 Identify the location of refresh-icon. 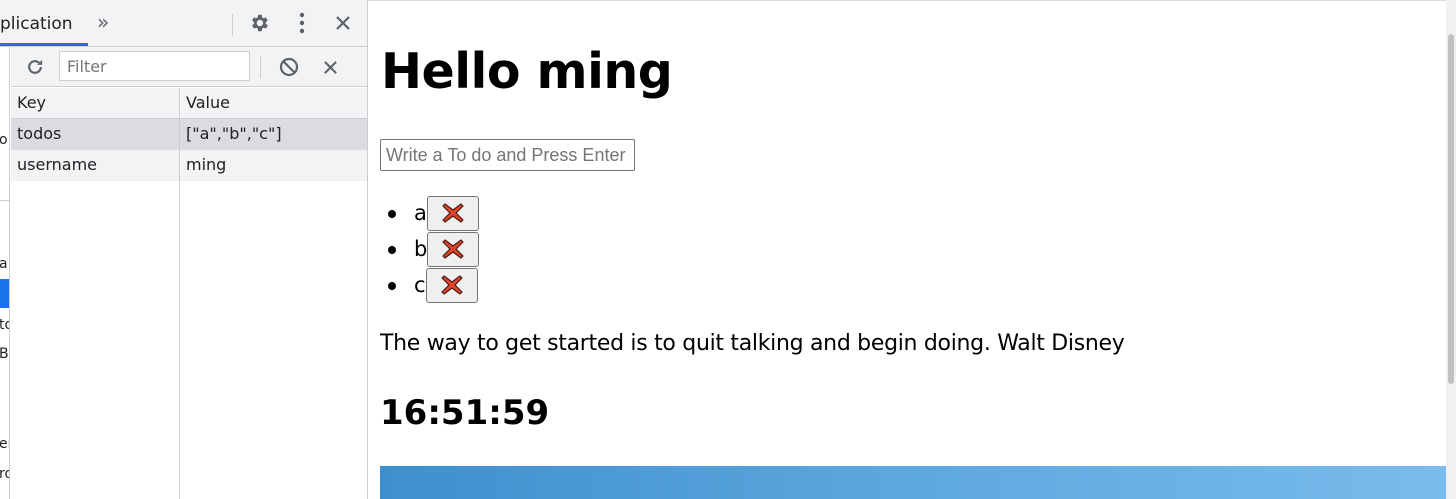
(35, 66).